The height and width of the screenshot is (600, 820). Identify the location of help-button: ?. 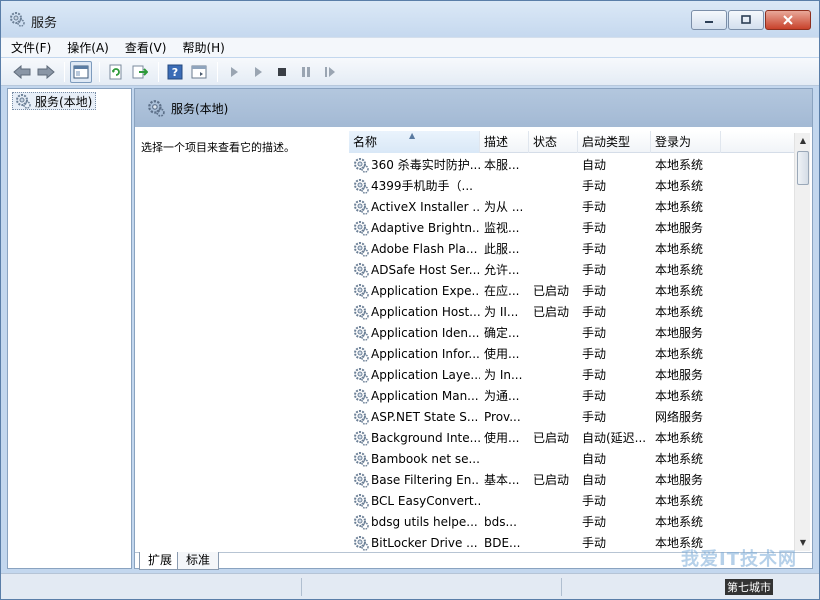
(175, 72).